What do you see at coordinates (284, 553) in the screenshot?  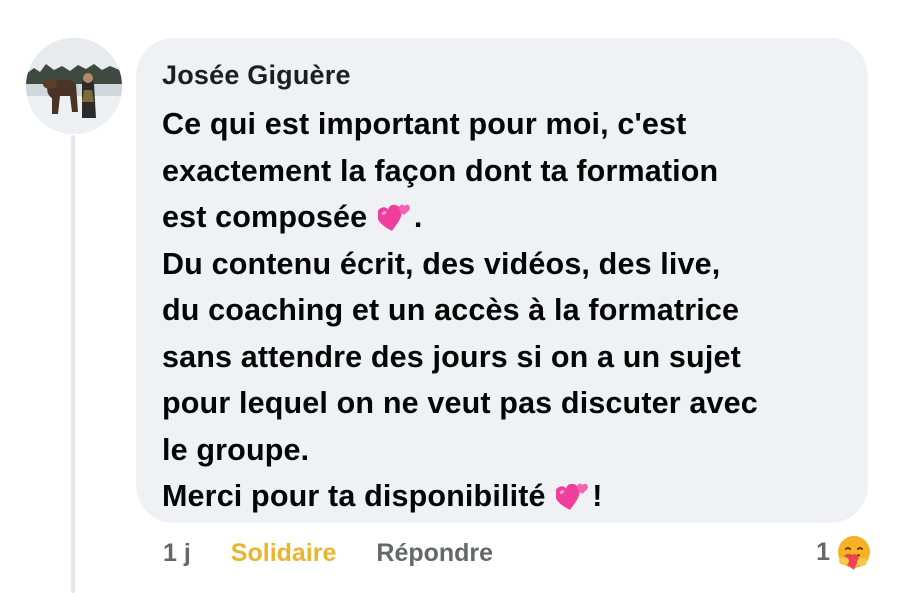 I see `react-button: Solidaire` at bounding box center [284, 553].